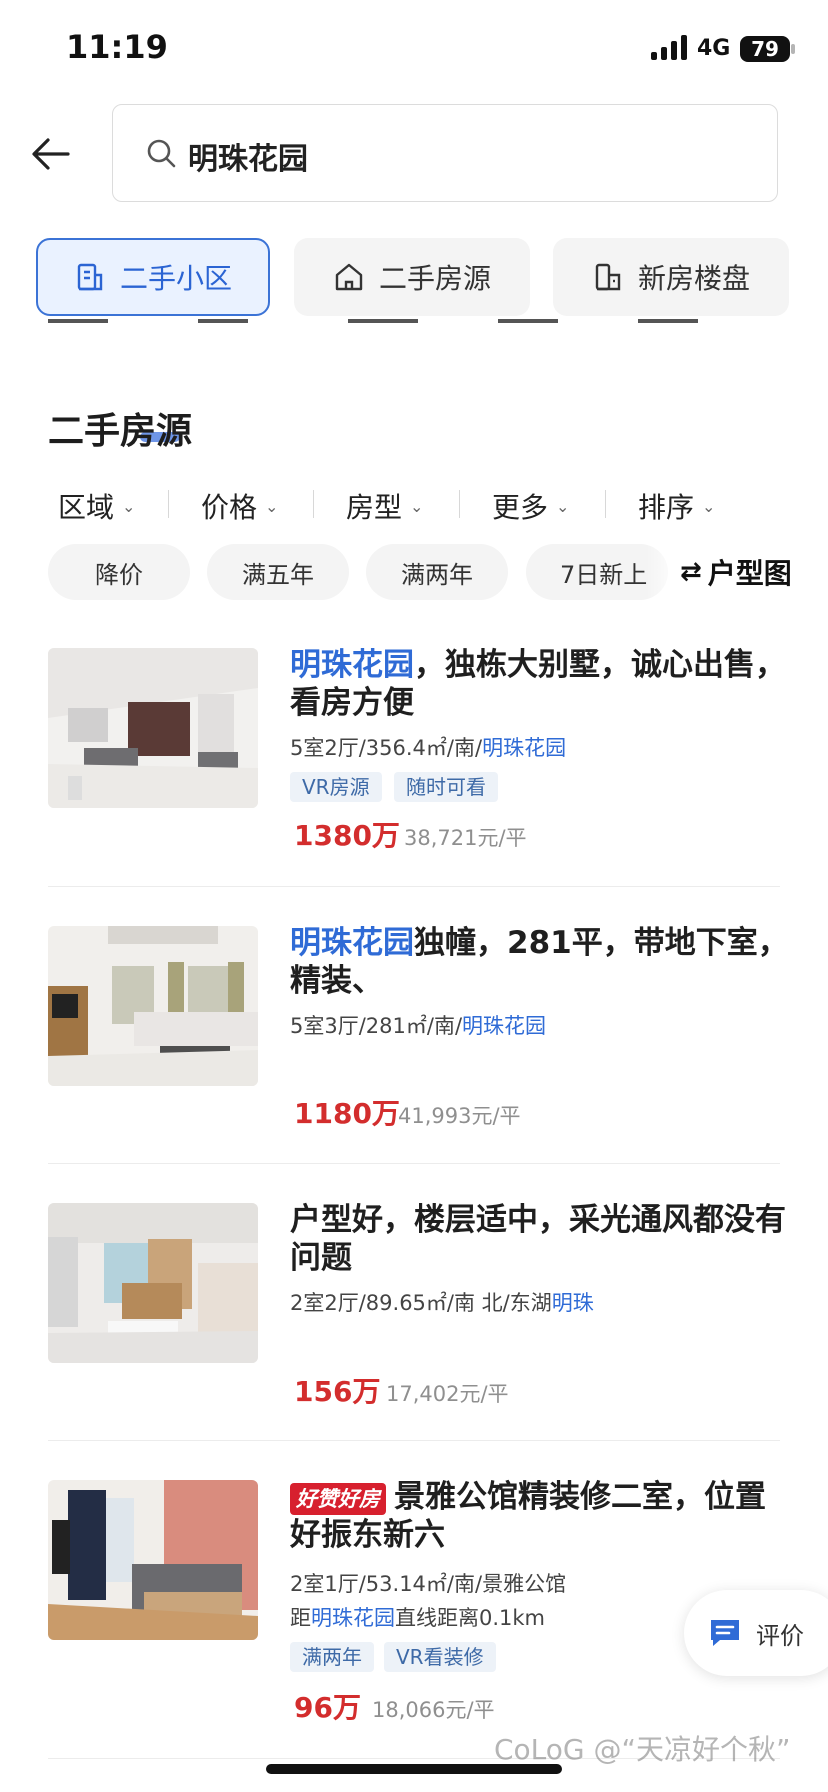 The image size is (828, 1792). Describe the element at coordinates (446, 787) in the screenshot. I see `listing-tag: 随时可看` at that location.